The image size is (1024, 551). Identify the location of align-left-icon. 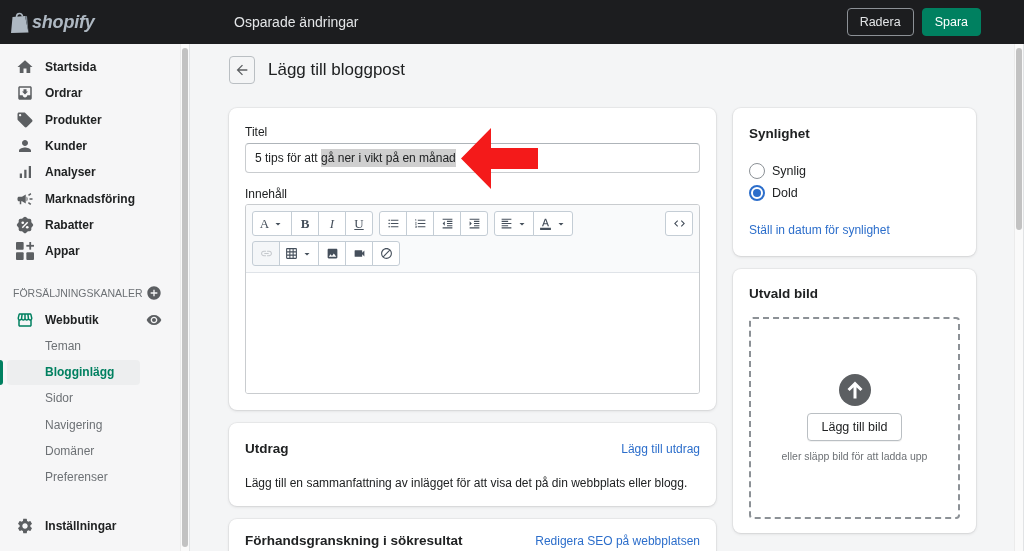
(506, 223).